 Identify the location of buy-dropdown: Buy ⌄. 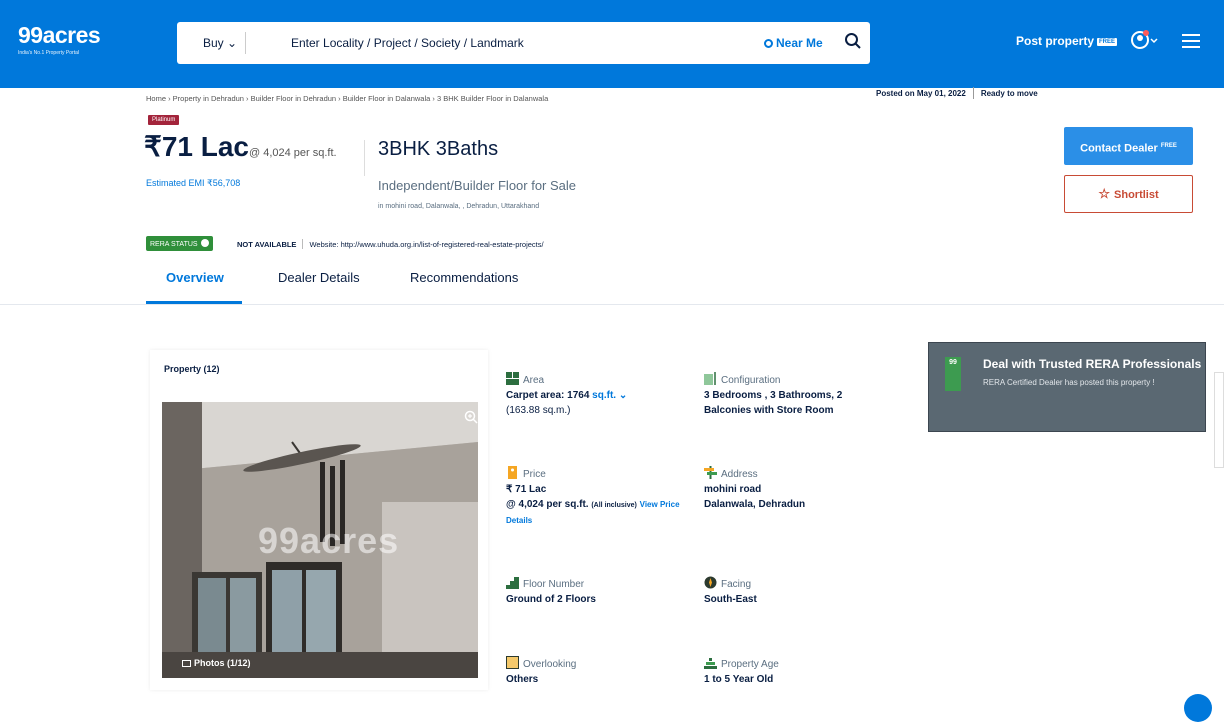
(220, 43).